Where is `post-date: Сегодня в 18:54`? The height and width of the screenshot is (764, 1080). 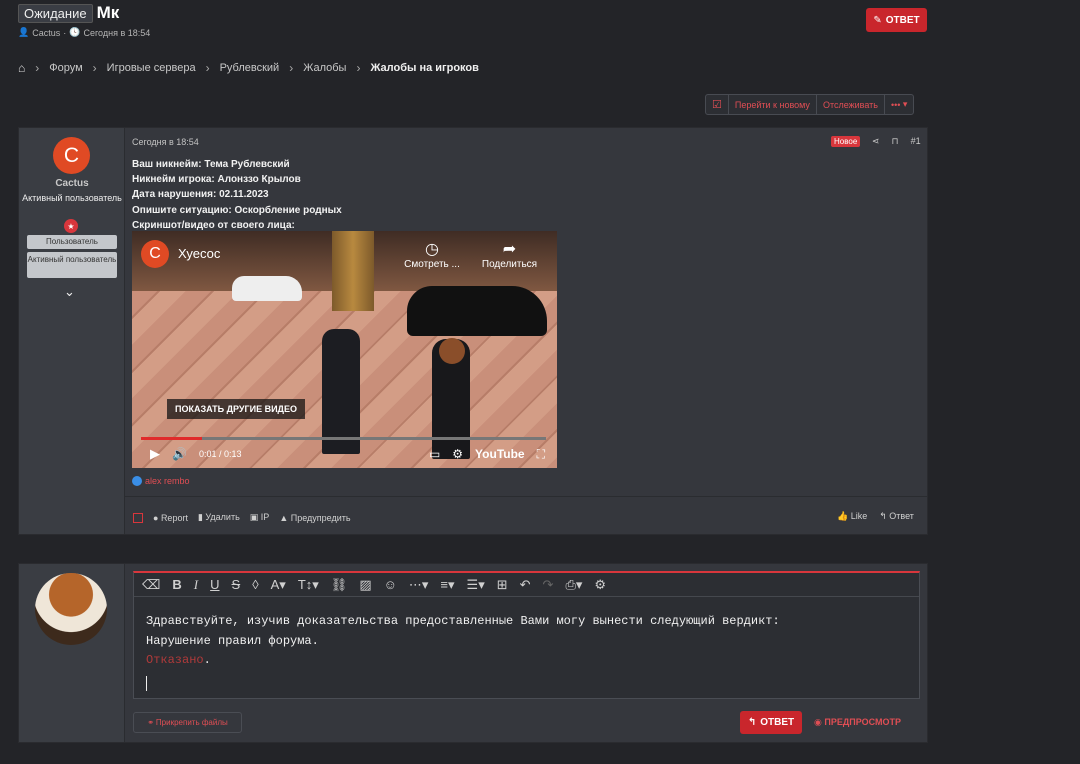 post-date: Сегодня в 18:54 is located at coordinates (165, 142).